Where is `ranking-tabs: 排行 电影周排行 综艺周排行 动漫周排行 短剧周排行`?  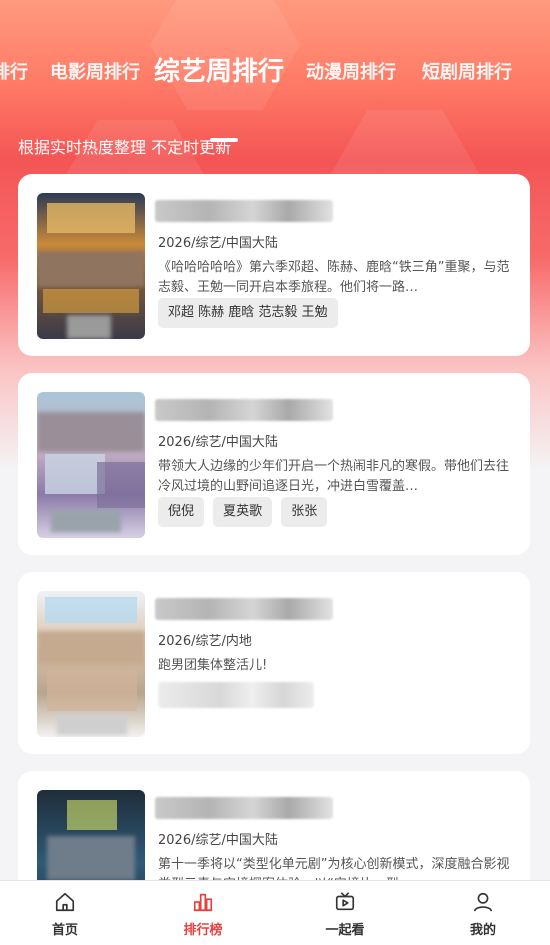 ranking-tabs: 排行 电影周排行 综艺周排行 动漫周排行 短剧周排行 is located at coordinates (275, 94).